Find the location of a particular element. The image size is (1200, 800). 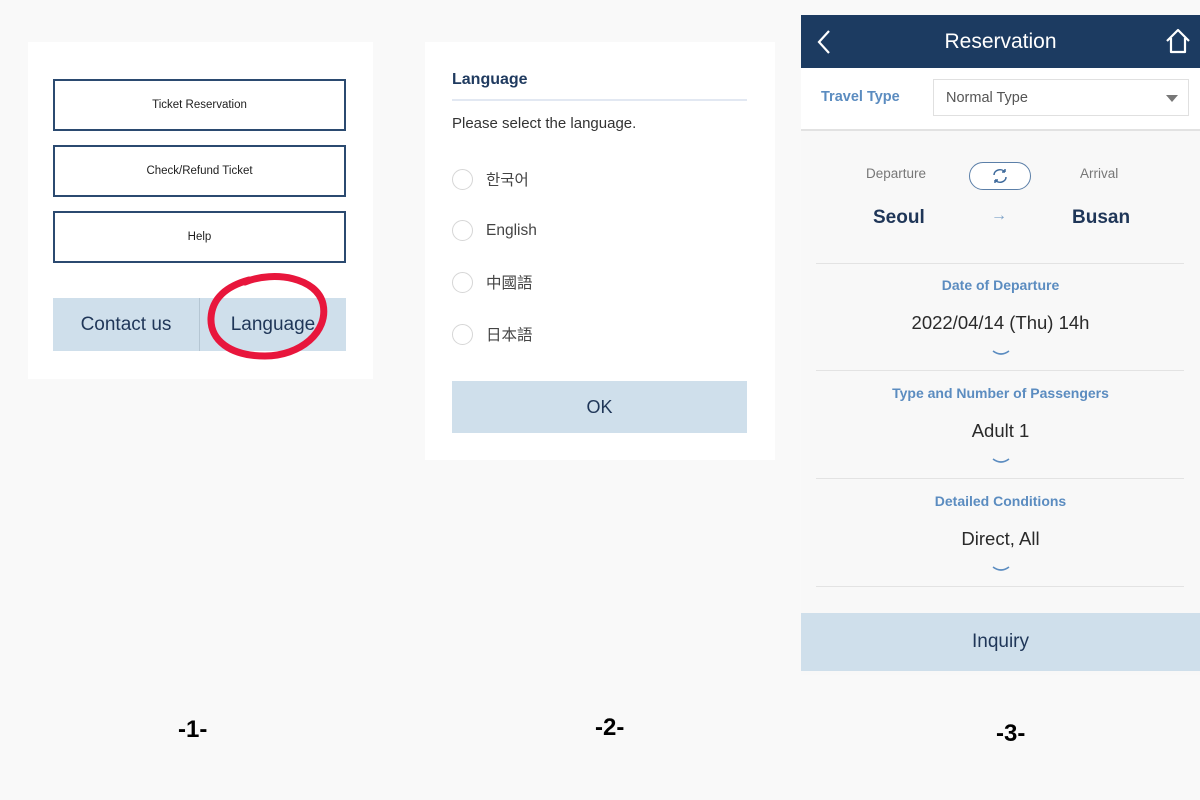

dropdown-caret-icon is located at coordinates (1172, 98).